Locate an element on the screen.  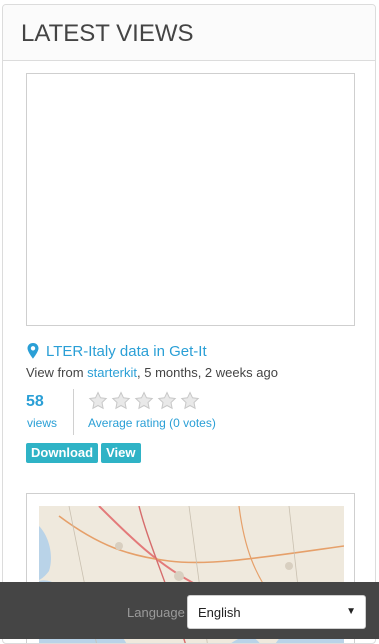
average-rating-label: Average rating (0 votes) is located at coordinates (152, 423).